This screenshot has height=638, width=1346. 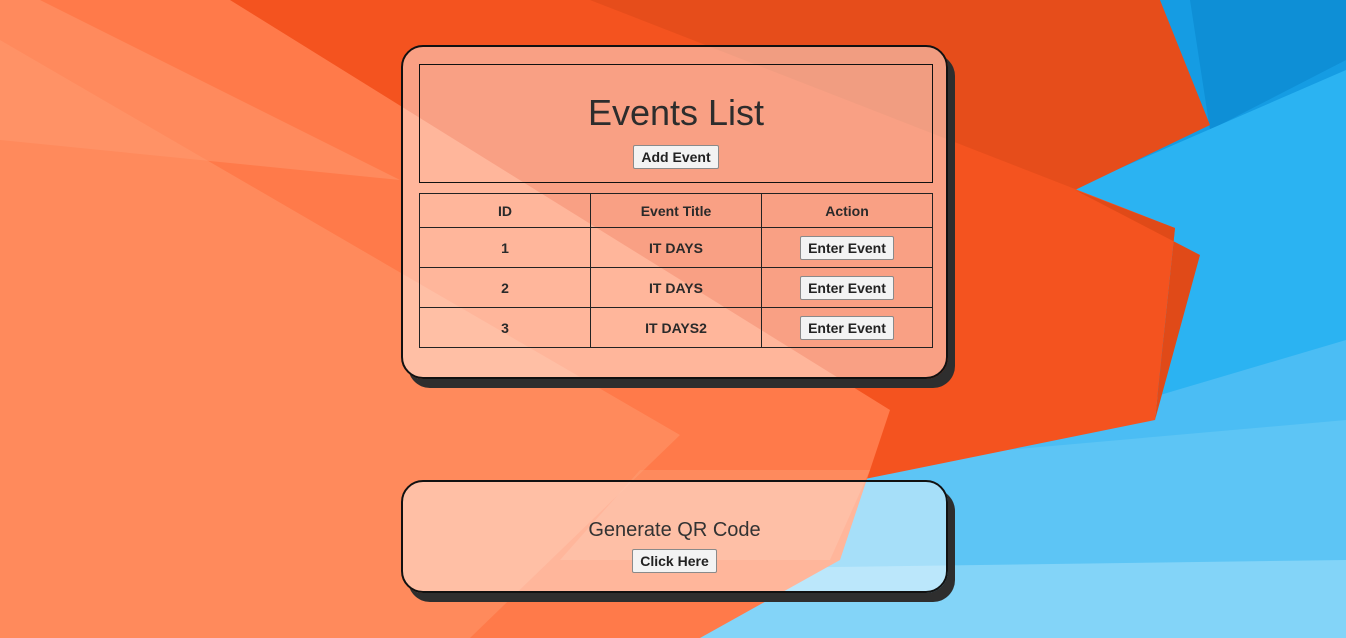 What do you see at coordinates (674, 561) in the screenshot?
I see `generate-qr-button: Click Here` at bounding box center [674, 561].